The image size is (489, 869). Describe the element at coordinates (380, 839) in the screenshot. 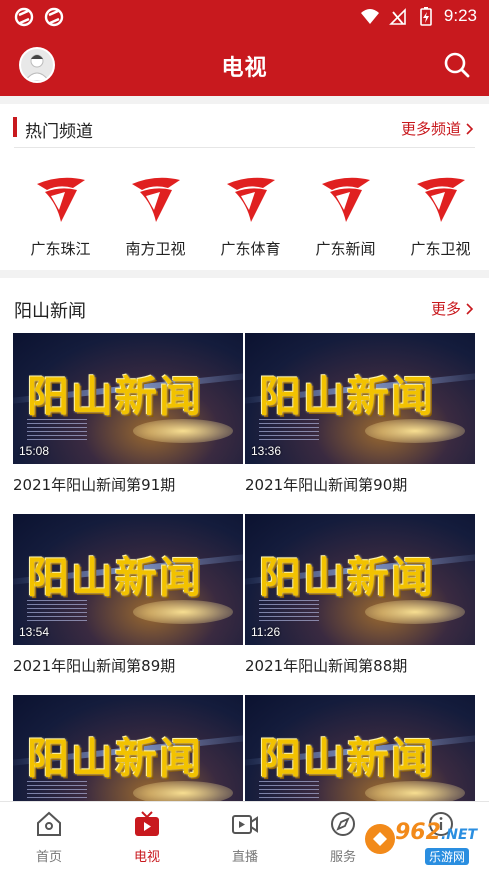

I see `watermark-logo-icon` at that location.